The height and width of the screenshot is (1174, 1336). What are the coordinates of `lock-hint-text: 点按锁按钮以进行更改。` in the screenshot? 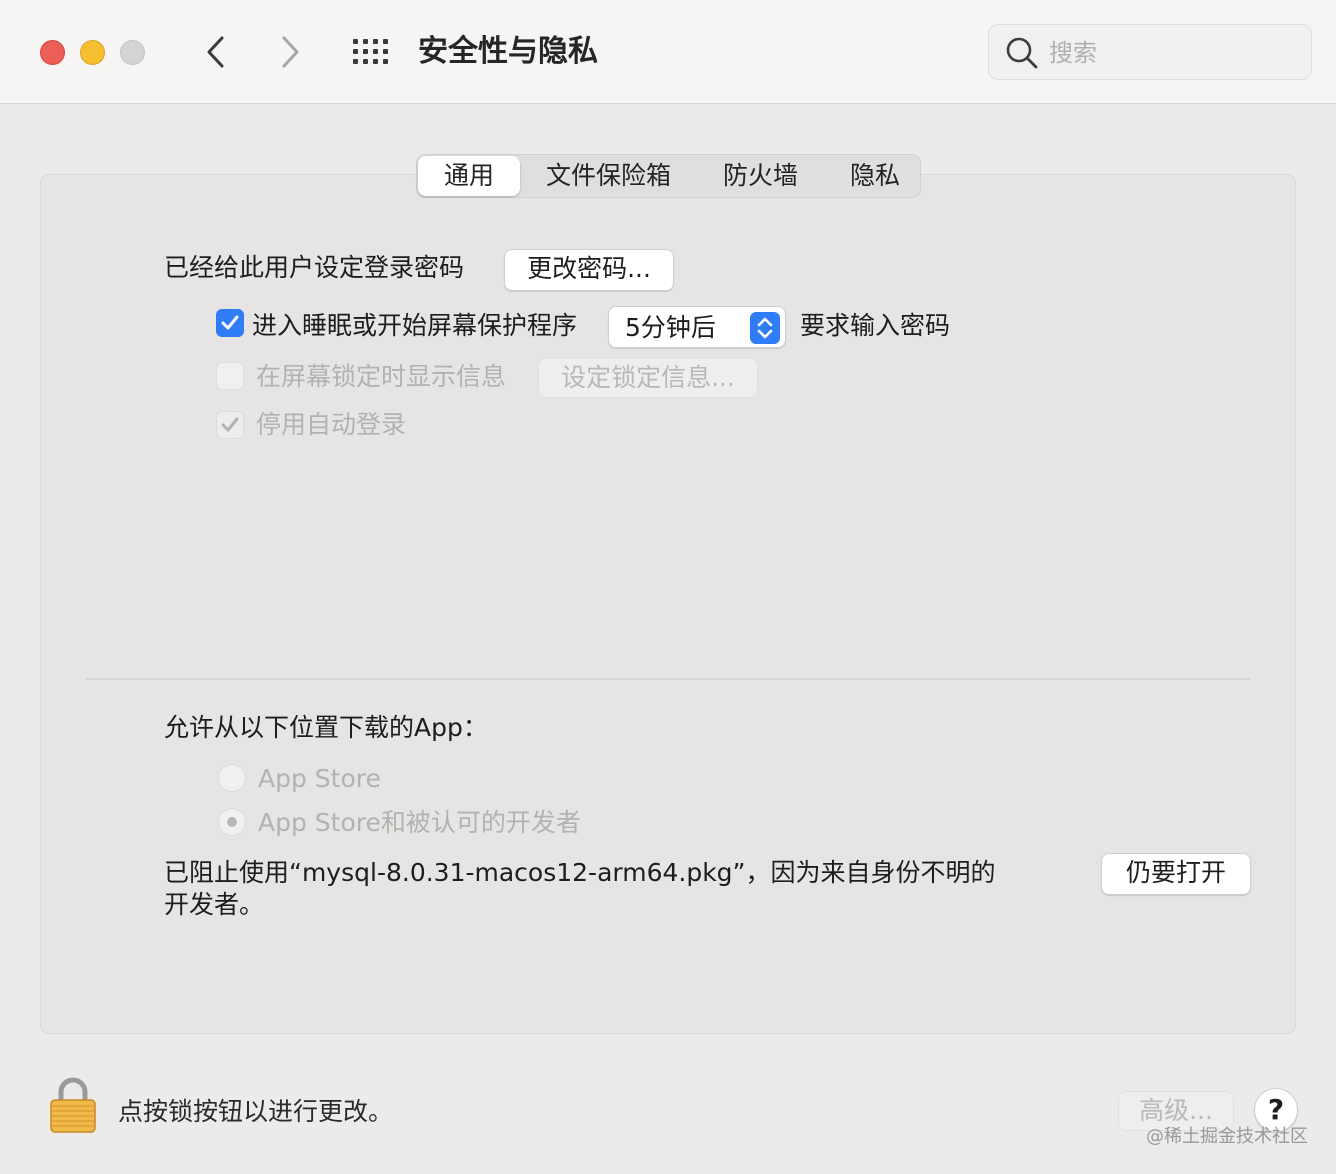 It's located at (256, 1111).